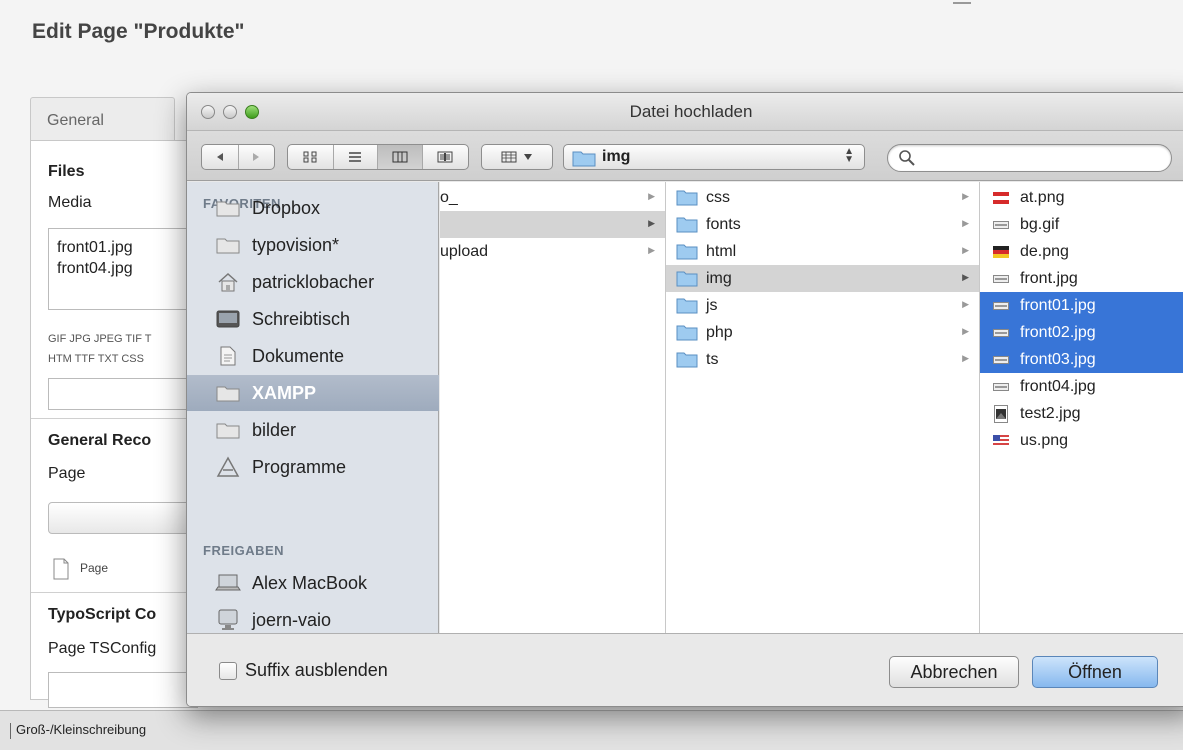  I want to click on sidebar-item-xampp: XAMPP, so click(313, 393).